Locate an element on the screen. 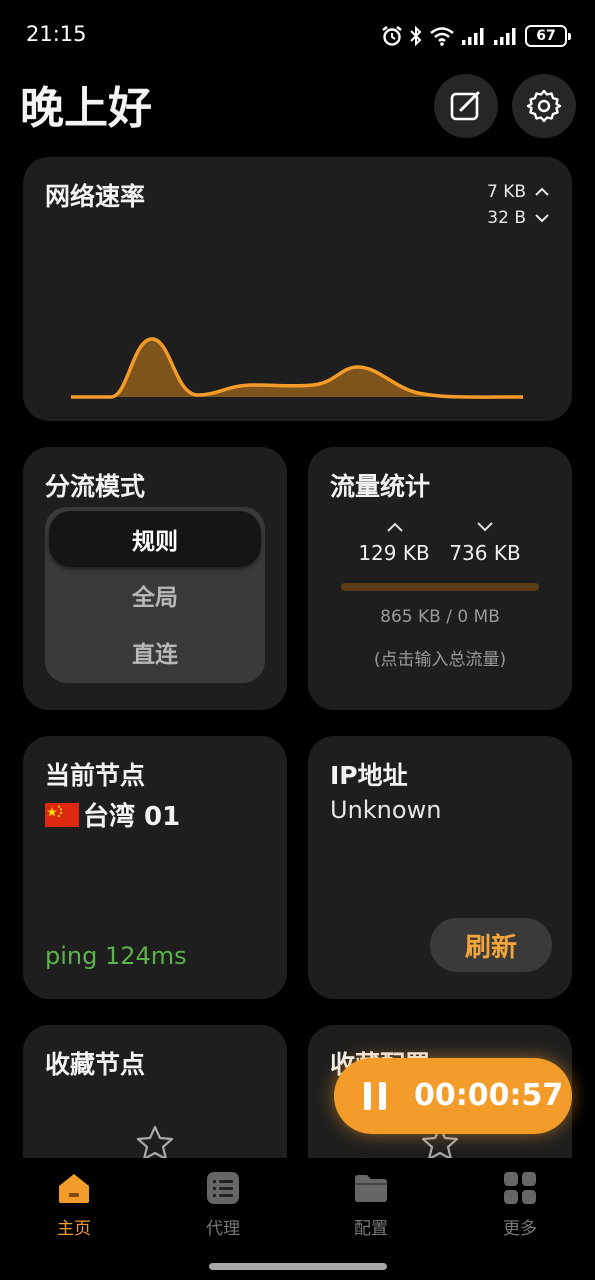 Image resolution: width=595 pixels, height=1280 pixels. settings-button is located at coordinates (544, 106).